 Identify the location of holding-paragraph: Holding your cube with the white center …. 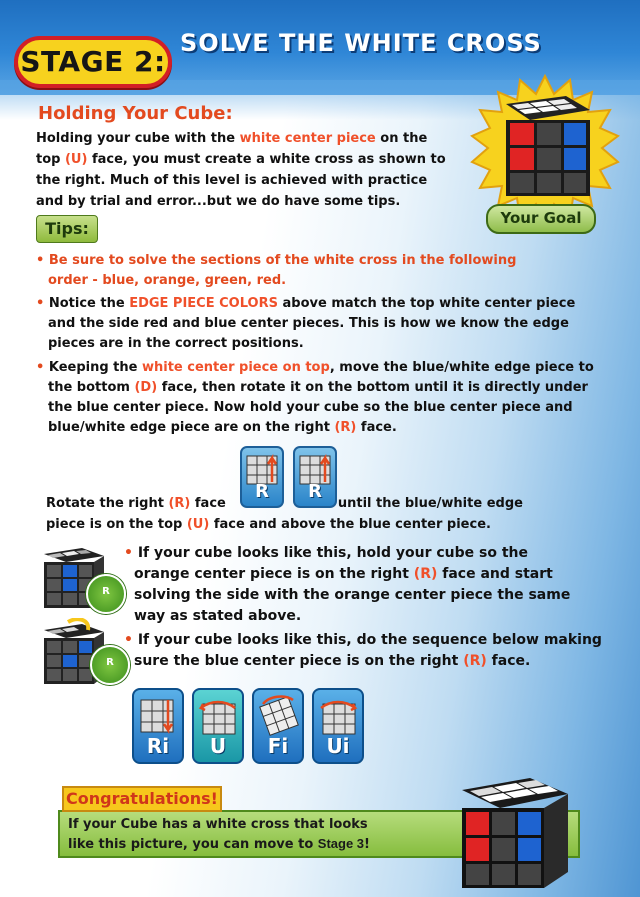
(241, 170).